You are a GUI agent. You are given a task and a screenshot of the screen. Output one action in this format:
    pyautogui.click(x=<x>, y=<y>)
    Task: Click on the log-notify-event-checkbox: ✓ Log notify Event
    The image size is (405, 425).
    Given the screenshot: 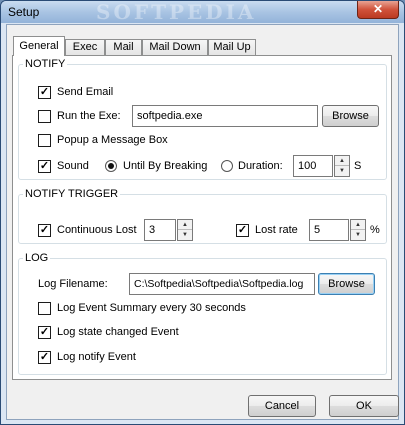 What is the action you would take?
    pyautogui.click(x=113, y=357)
    